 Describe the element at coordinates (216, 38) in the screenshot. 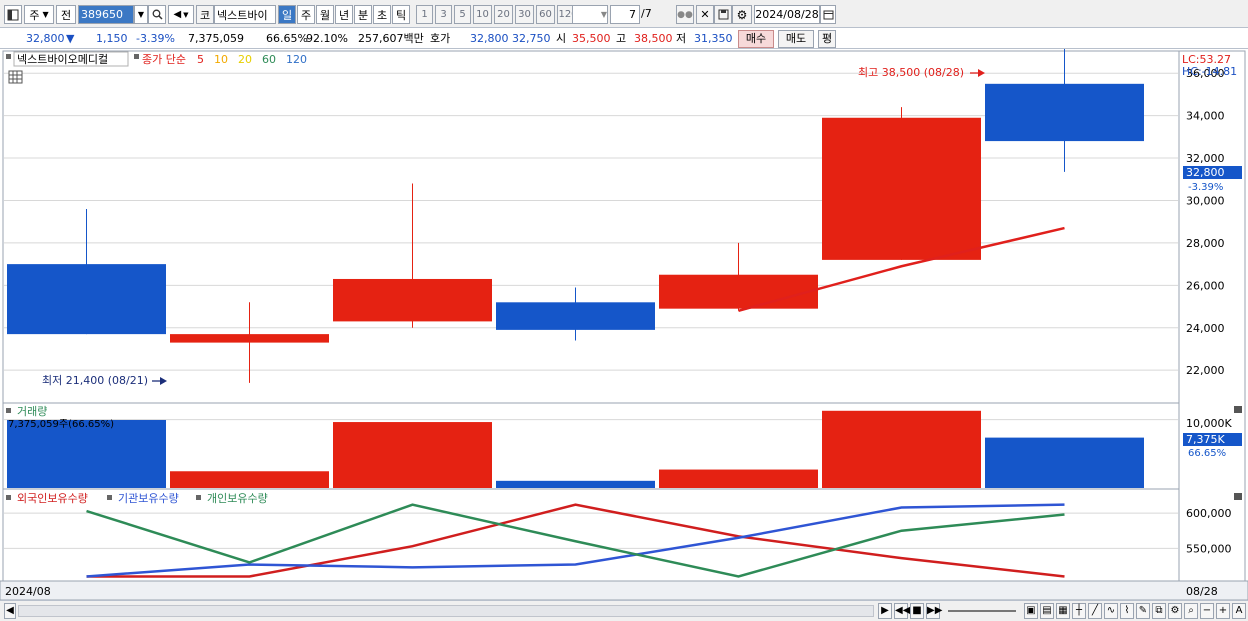

I see `volume-value: 7,375,059` at that location.